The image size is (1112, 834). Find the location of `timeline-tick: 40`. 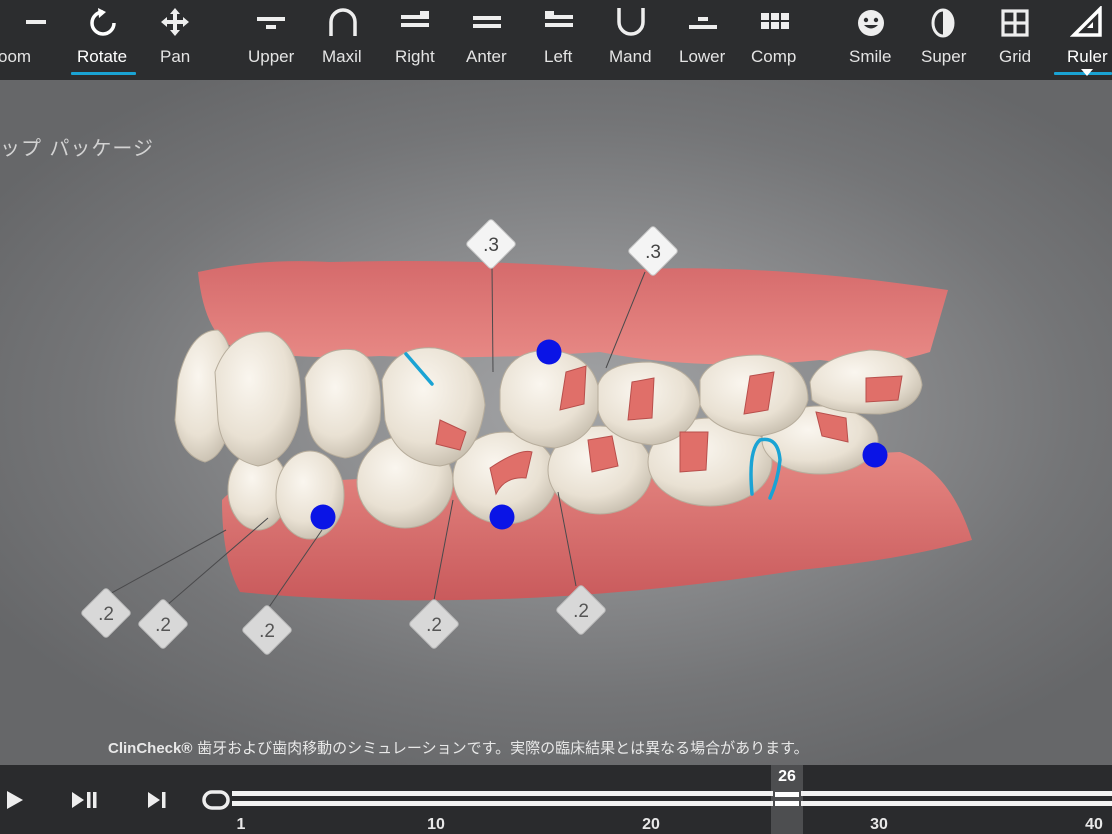

timeline-tick: 40 is located at coordinates (1094, 824).